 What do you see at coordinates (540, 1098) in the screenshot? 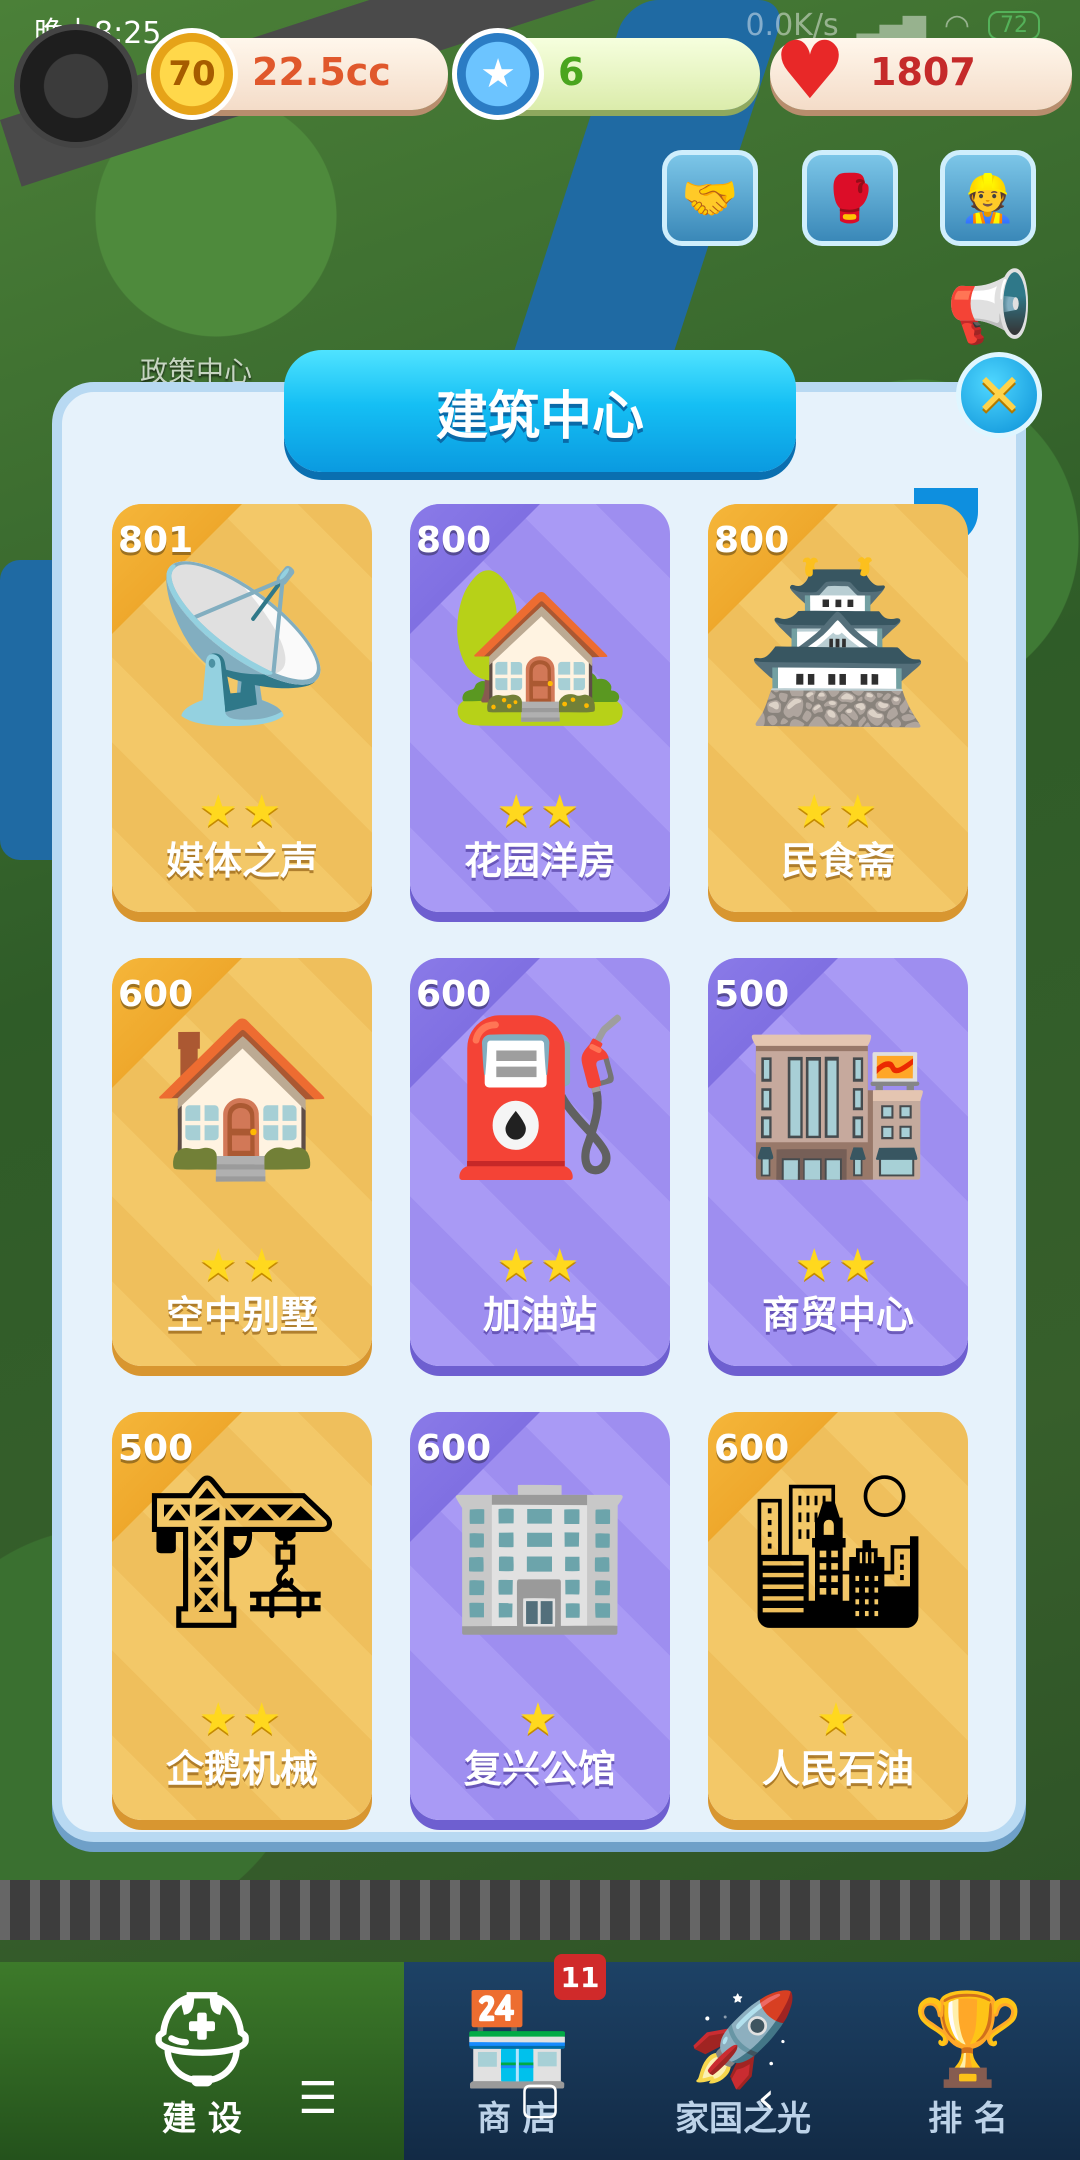
I see `building-illustration: ⛽` at bounding box center [540, 1098].